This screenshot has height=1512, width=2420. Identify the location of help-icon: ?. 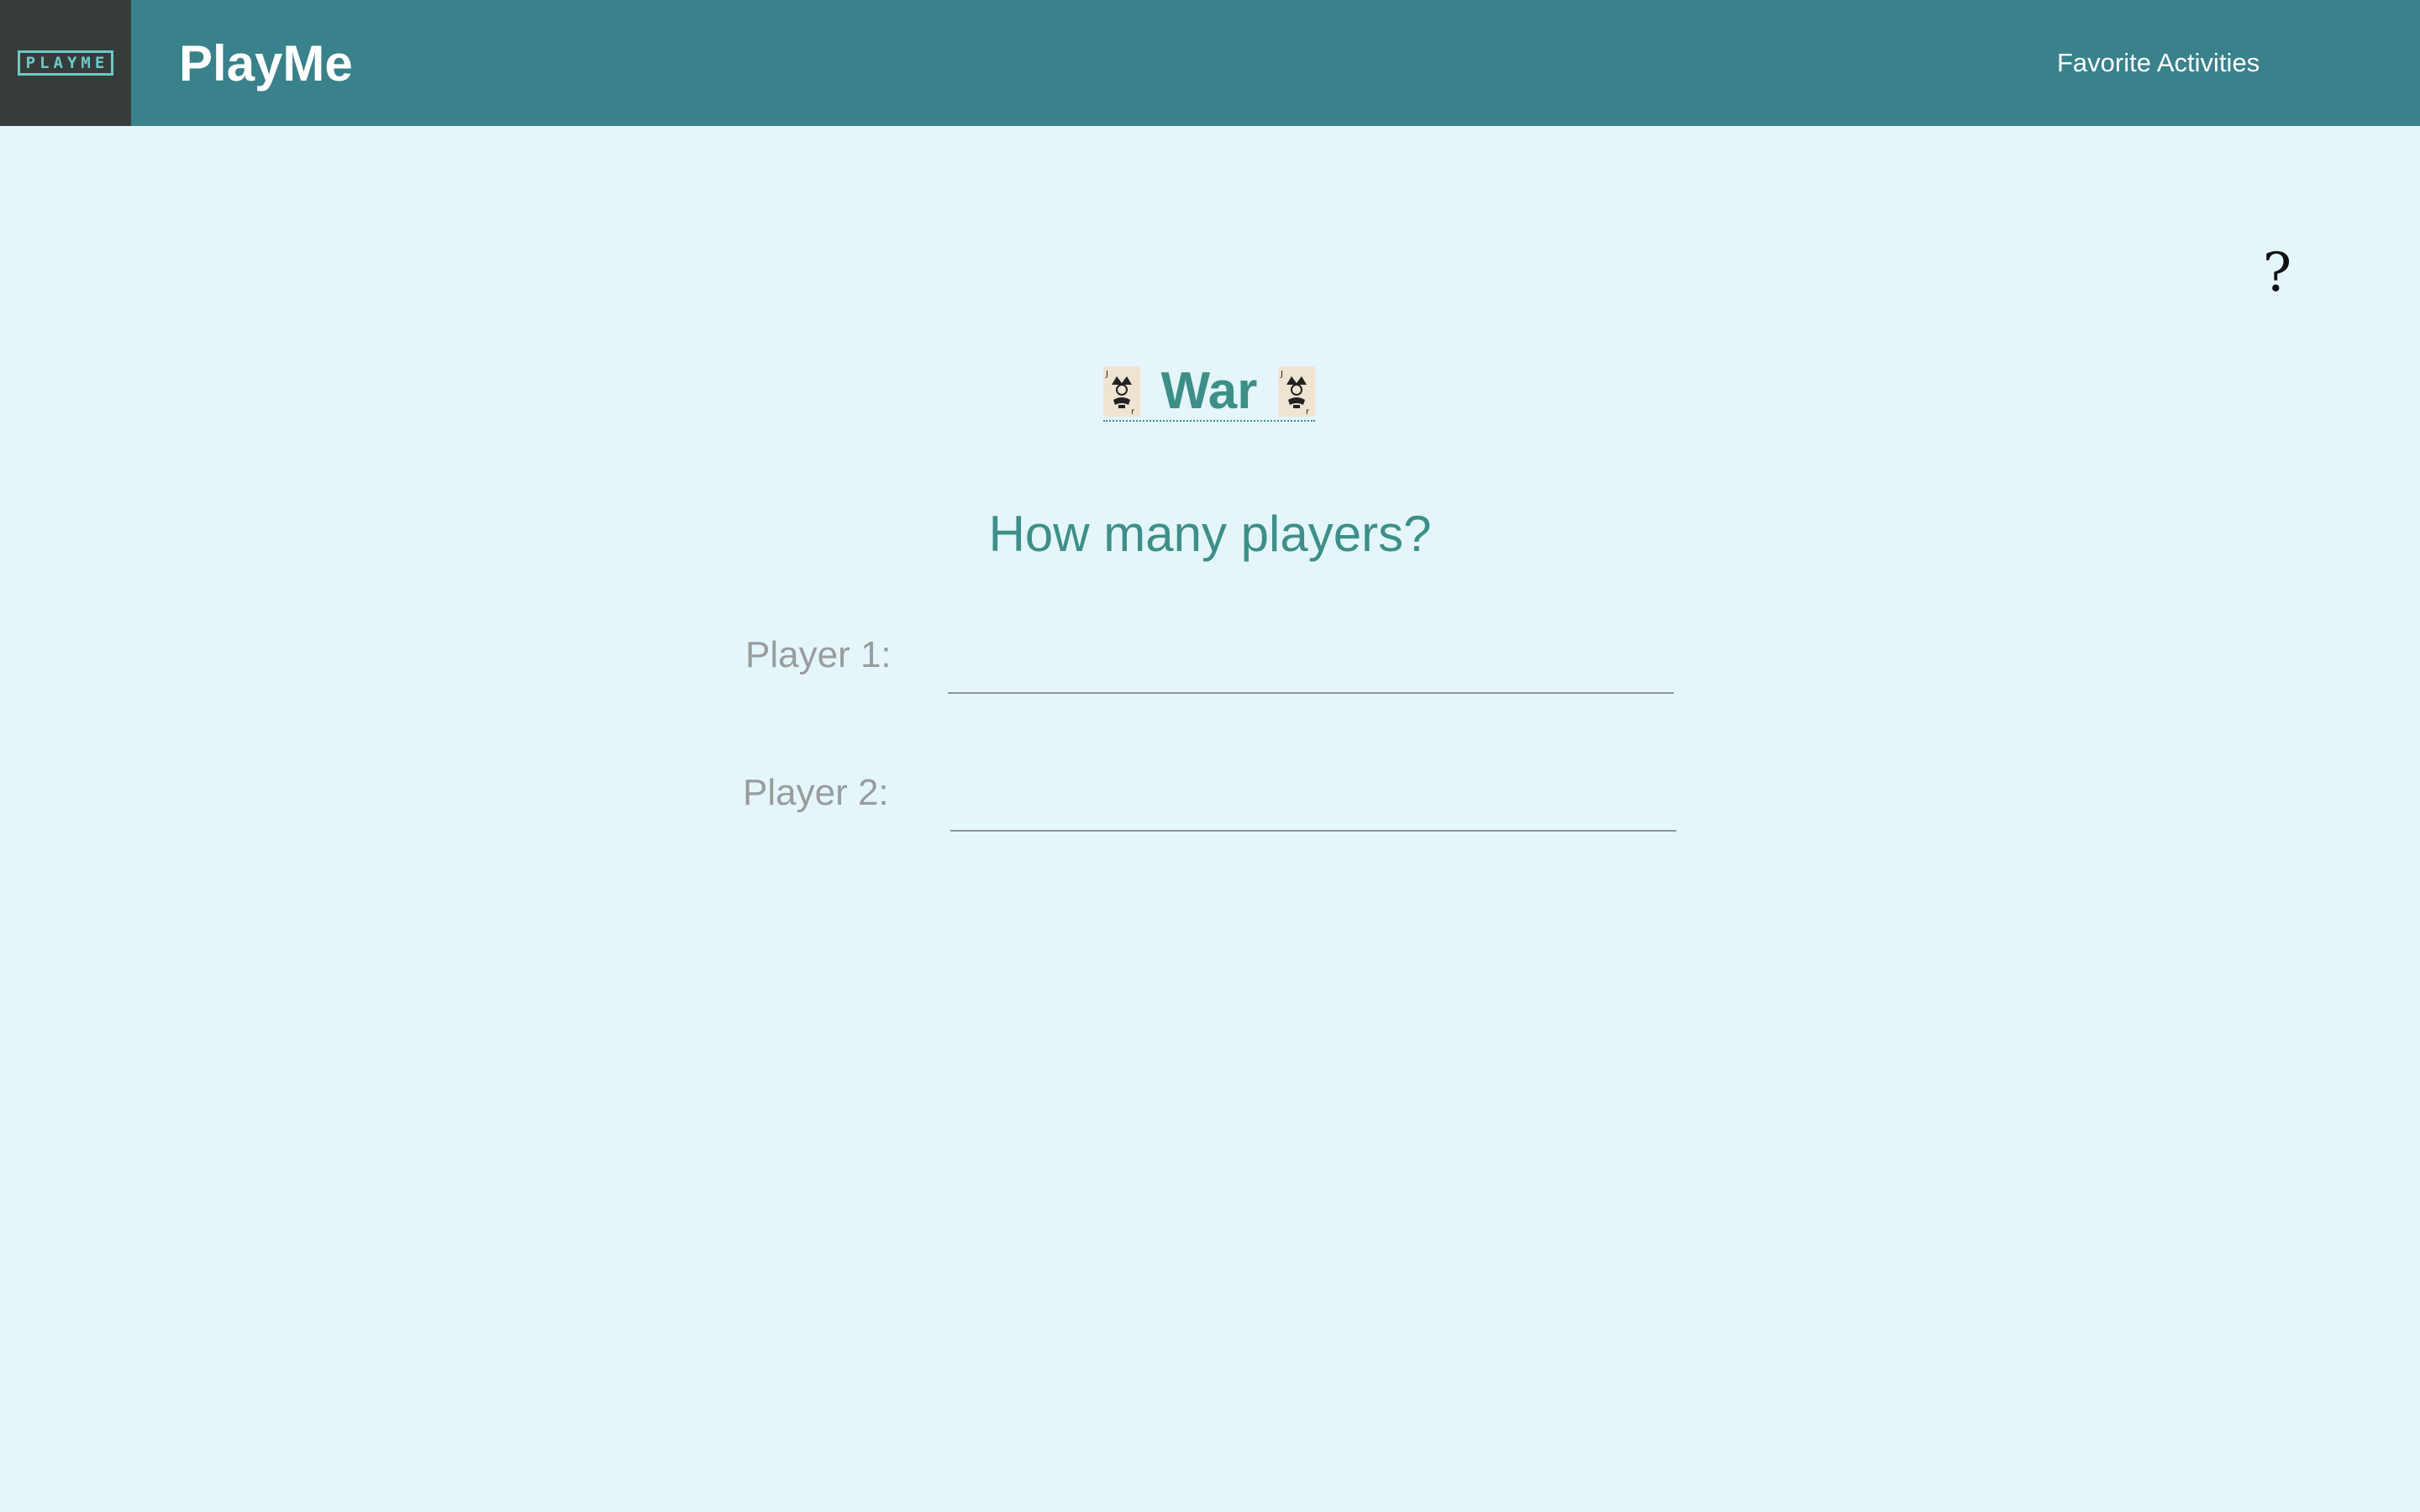
(2277, 273).